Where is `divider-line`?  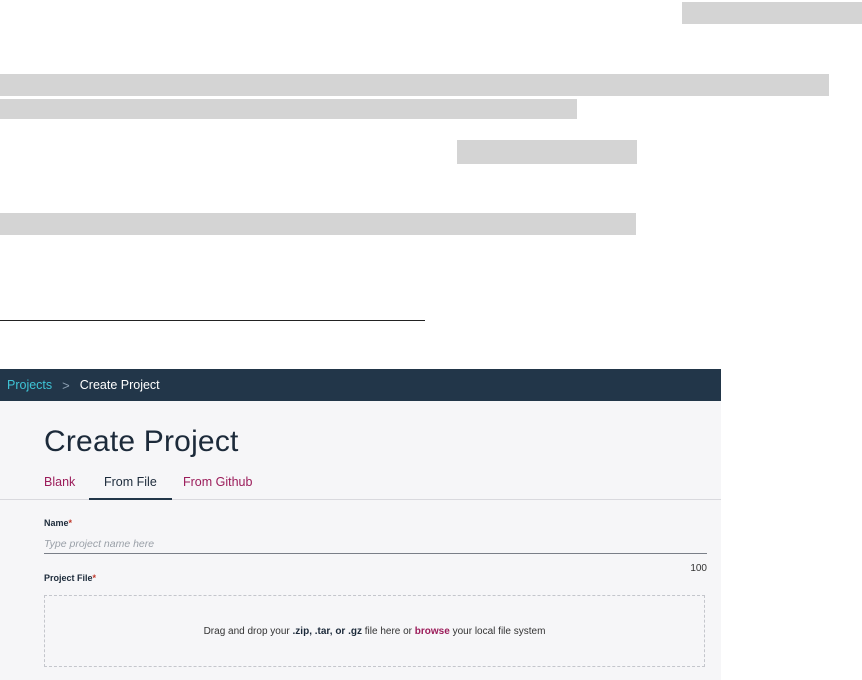 divider-line is located at coordinates (212, 320).